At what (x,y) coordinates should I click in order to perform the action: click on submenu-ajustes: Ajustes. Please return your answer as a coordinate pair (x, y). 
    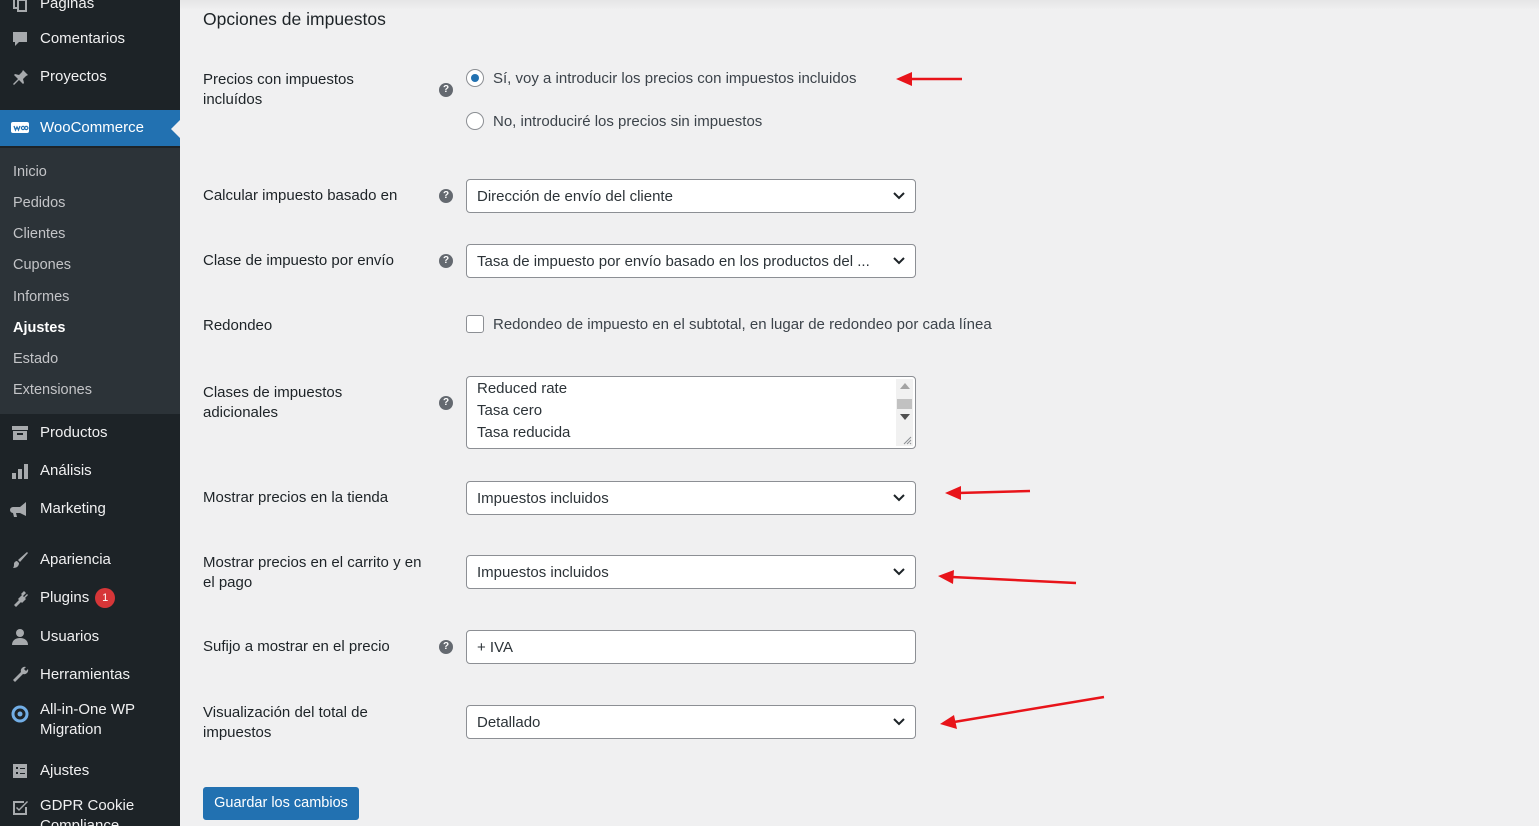
    Looking at the image, I should click on (39, 328).